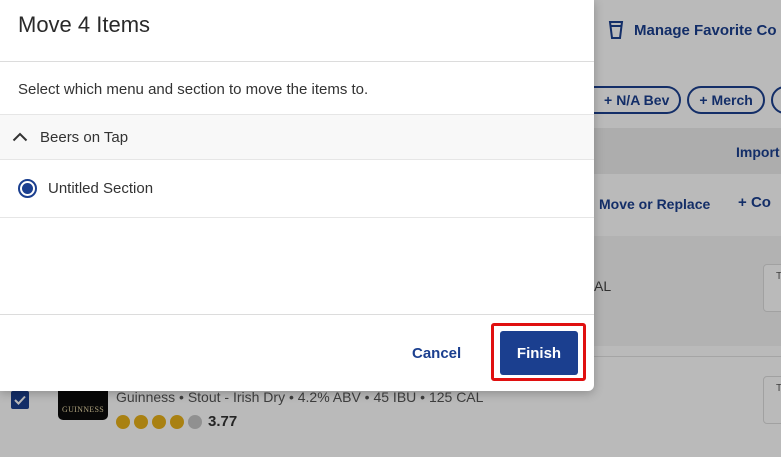  I want to click on chevron-up-icon, so click(20, 137).